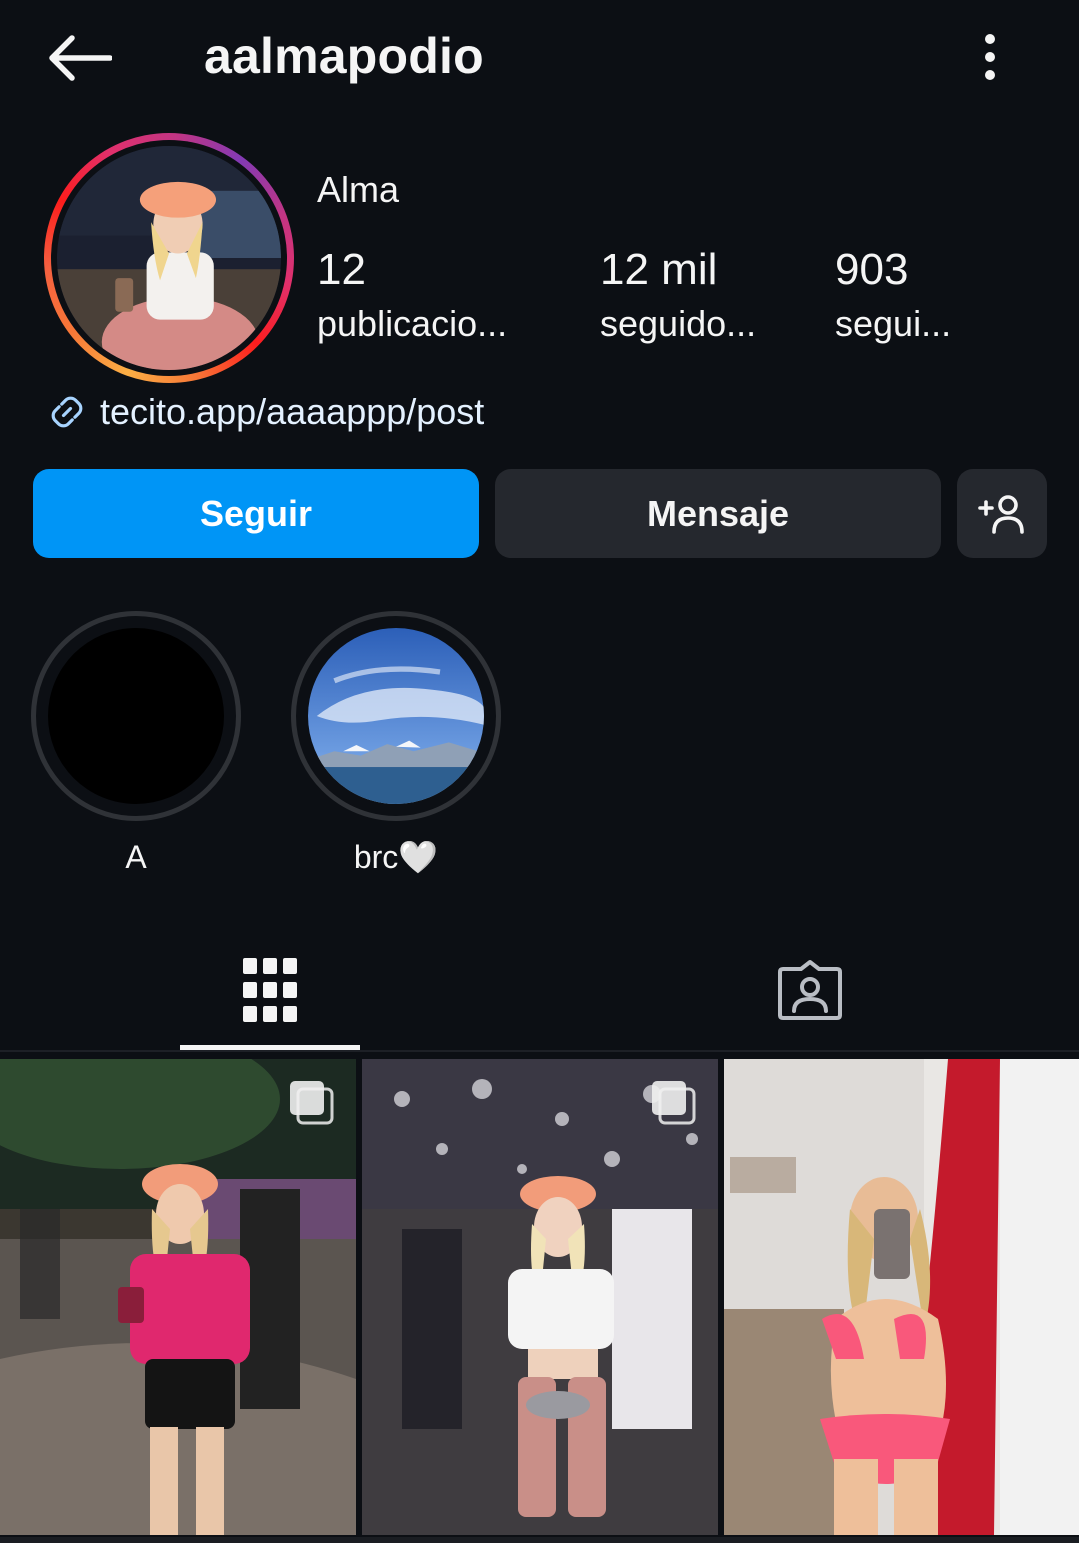  What do you see at coordinates (396, 857) in the screenshot?
I see `highlight-label: brc🤍` at bounding box center [396, 857].